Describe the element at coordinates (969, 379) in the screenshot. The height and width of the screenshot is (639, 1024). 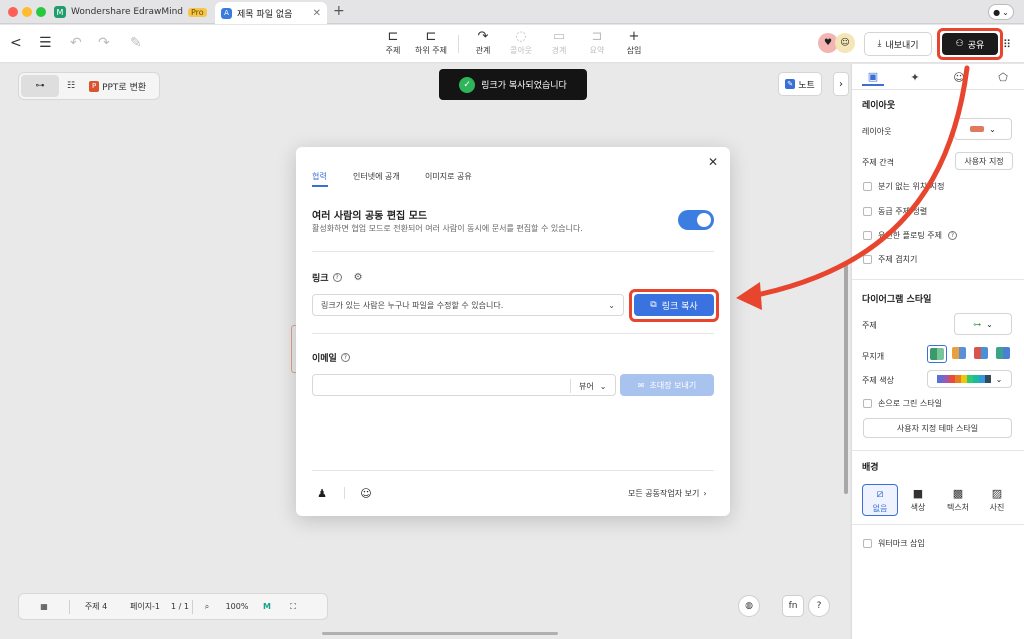
I see `topic-color-select: ⌄` at that location.